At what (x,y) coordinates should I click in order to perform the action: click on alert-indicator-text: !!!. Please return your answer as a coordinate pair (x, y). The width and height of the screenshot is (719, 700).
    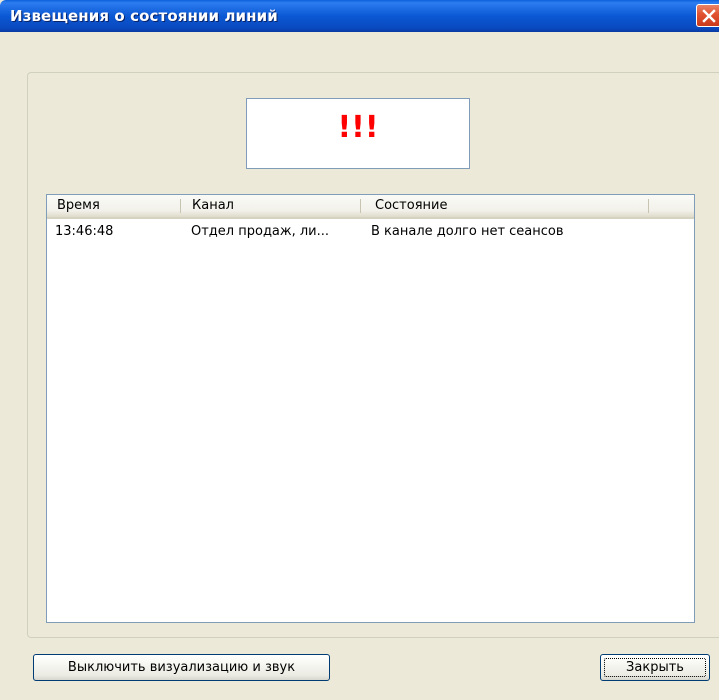
    Looking at the image, I should click on (358, 127).